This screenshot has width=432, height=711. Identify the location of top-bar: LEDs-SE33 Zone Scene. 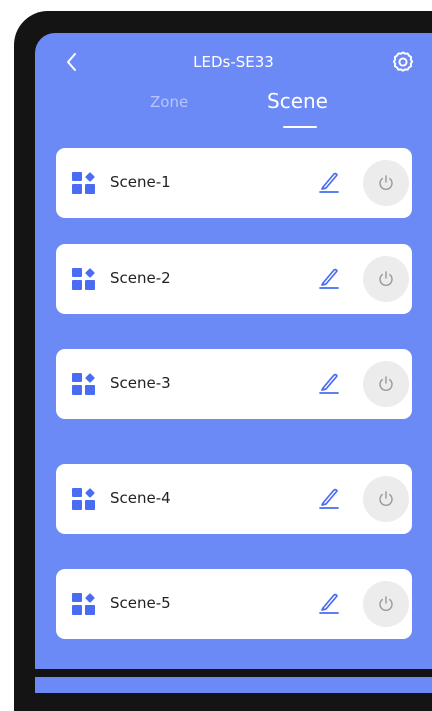
(233, 83).